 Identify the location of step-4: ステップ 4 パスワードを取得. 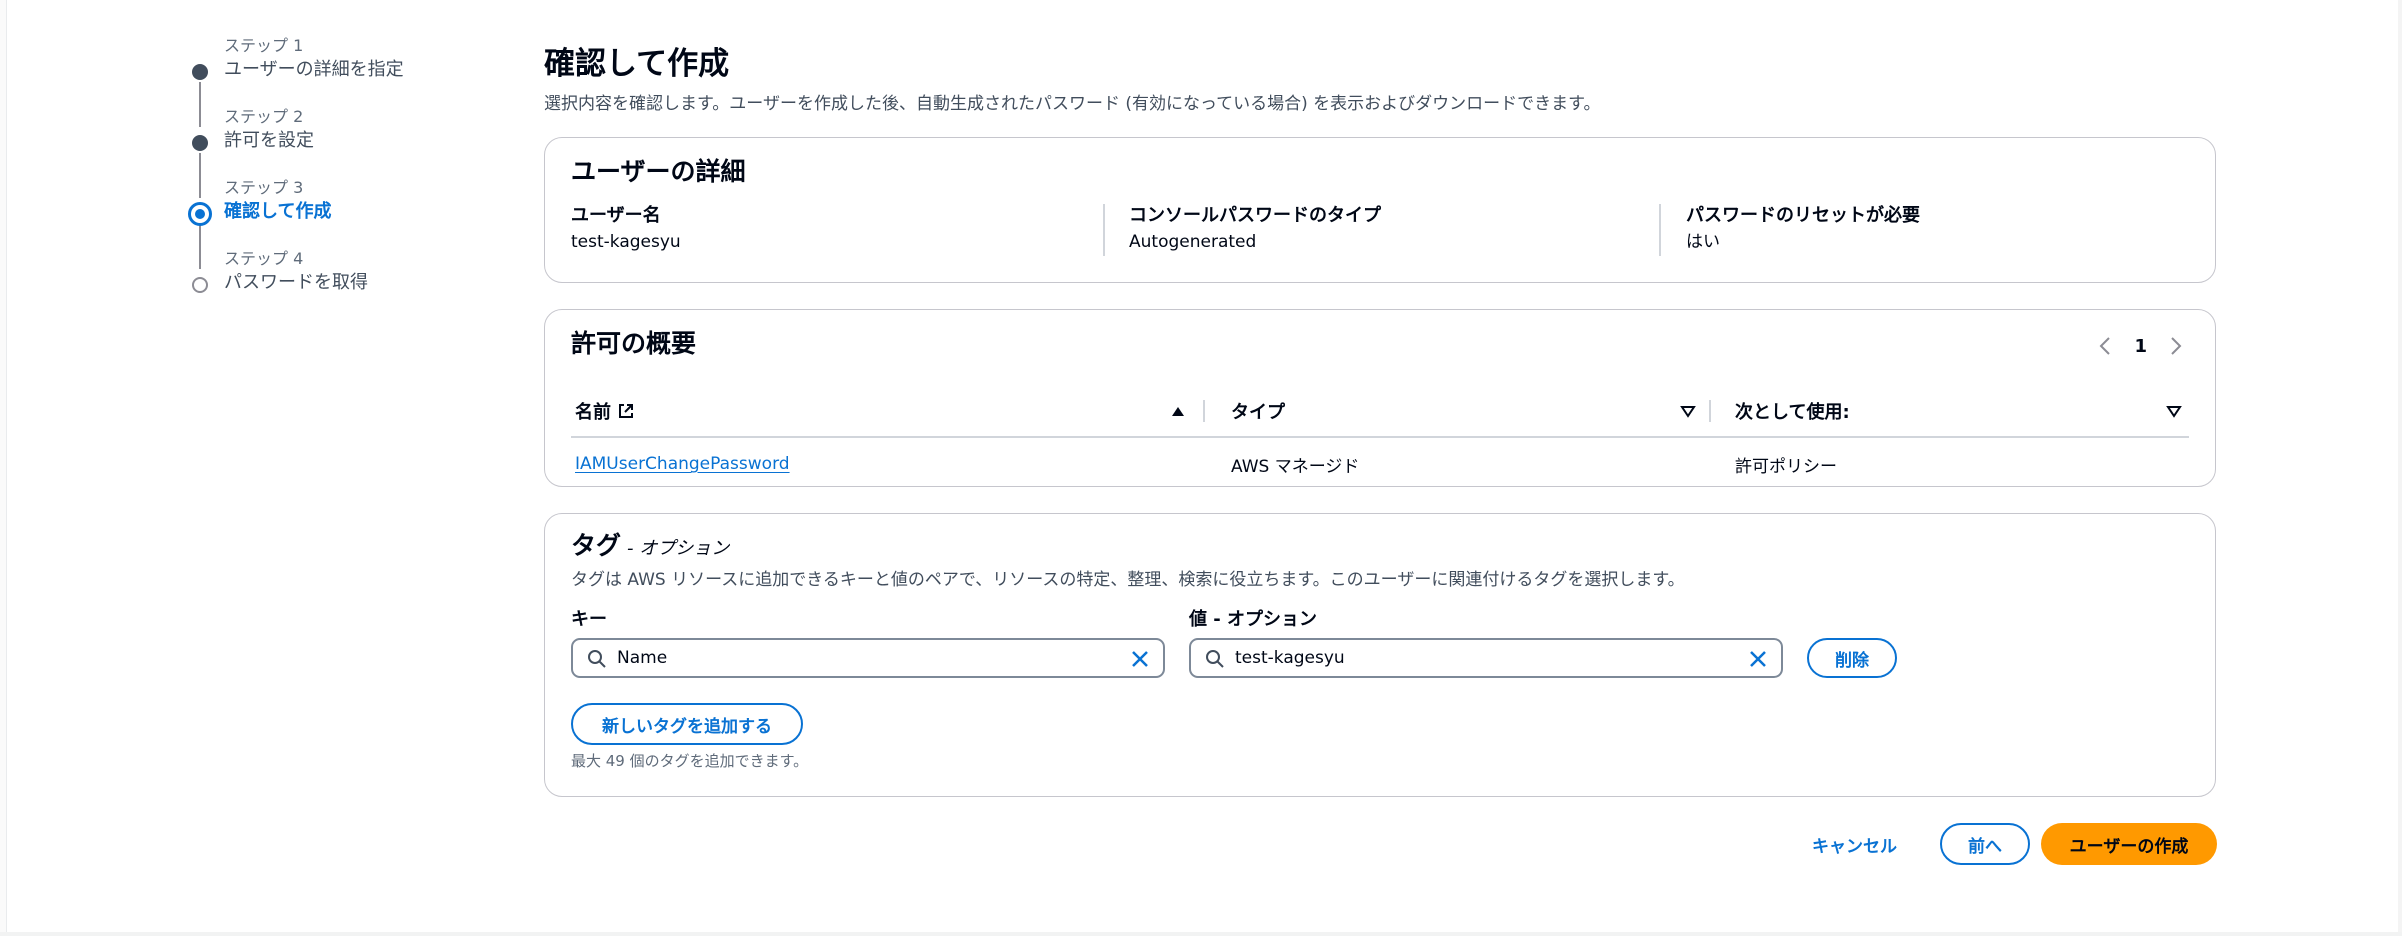
(336, 284).